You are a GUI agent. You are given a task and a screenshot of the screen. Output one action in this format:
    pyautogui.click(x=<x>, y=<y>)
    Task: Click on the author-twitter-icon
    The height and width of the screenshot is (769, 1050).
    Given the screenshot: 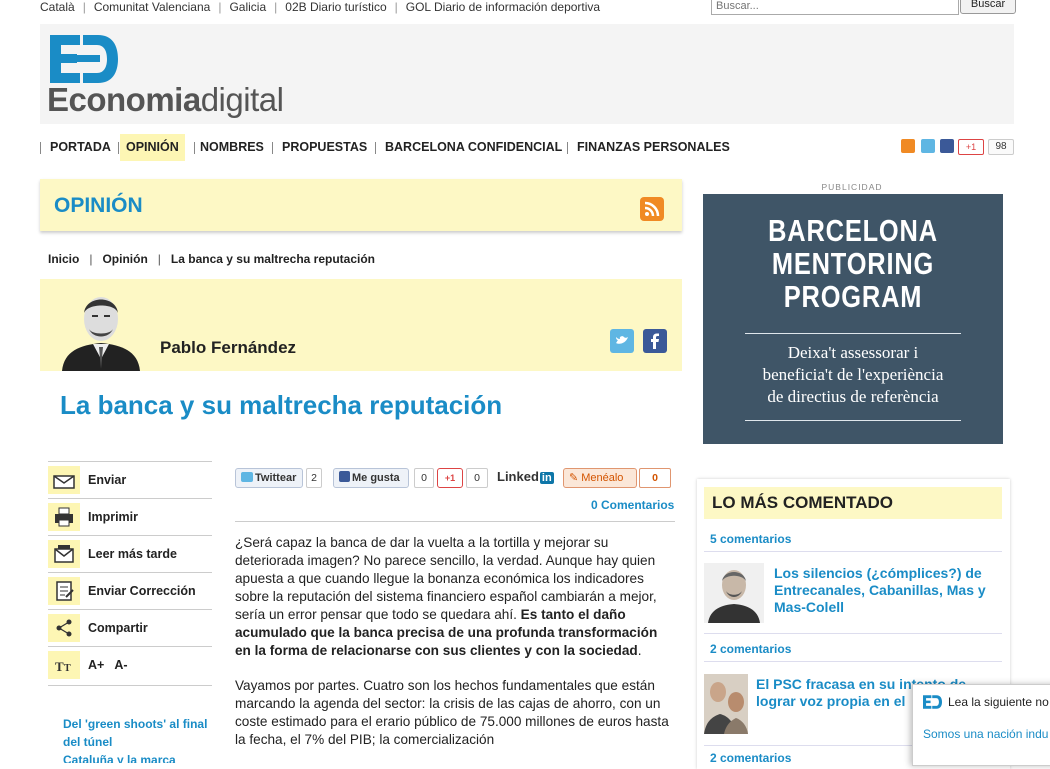 What is the action you would take?
    pyautogui.click(x=622, y=341)
    